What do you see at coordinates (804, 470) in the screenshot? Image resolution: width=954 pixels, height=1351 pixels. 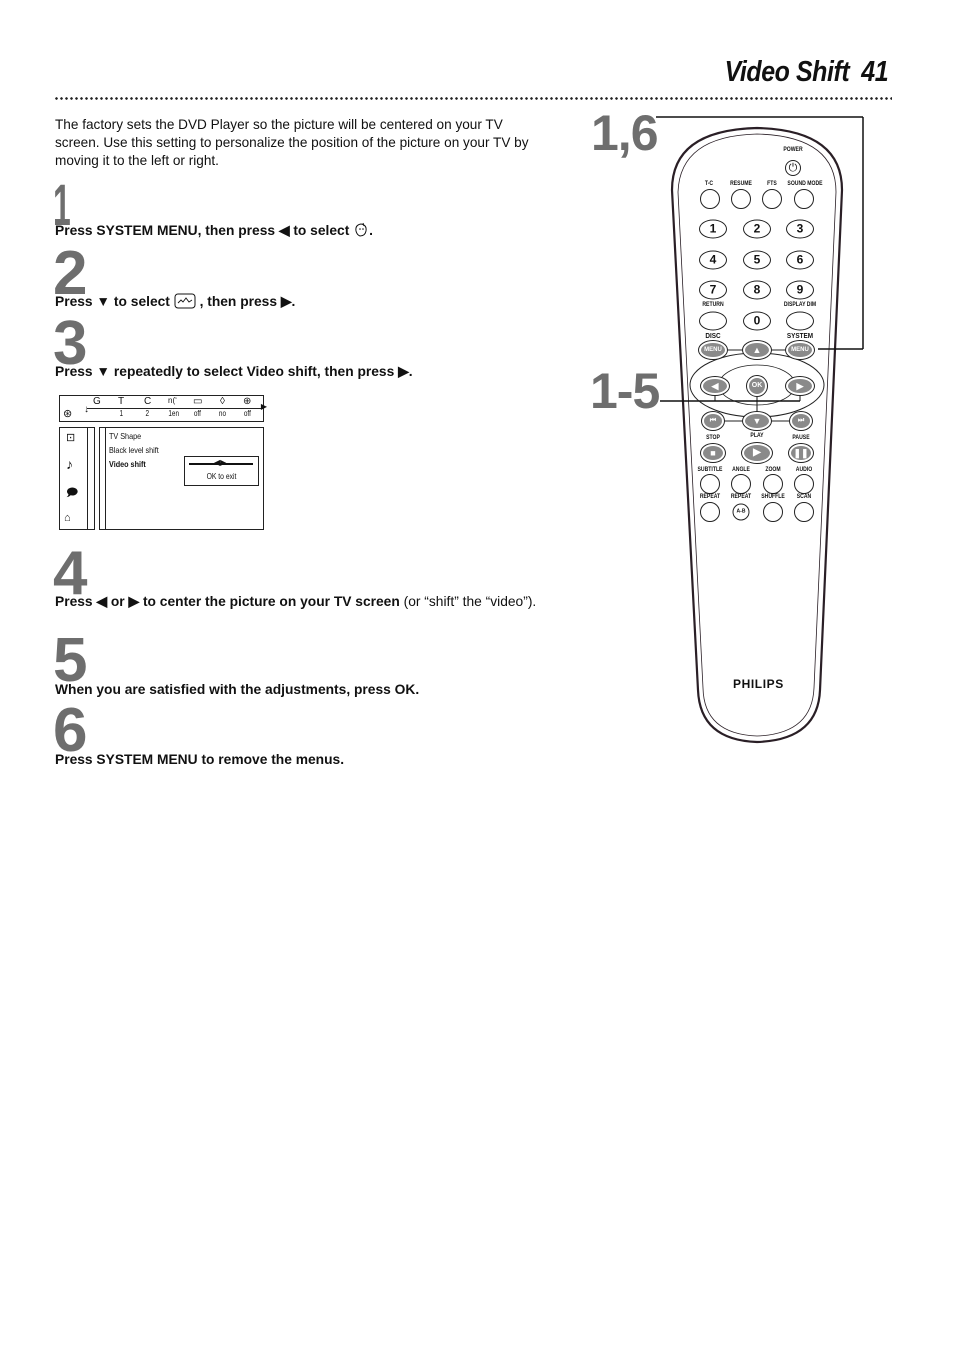 I see `audio-label: AUDIO` at bounding box center [804, 470].